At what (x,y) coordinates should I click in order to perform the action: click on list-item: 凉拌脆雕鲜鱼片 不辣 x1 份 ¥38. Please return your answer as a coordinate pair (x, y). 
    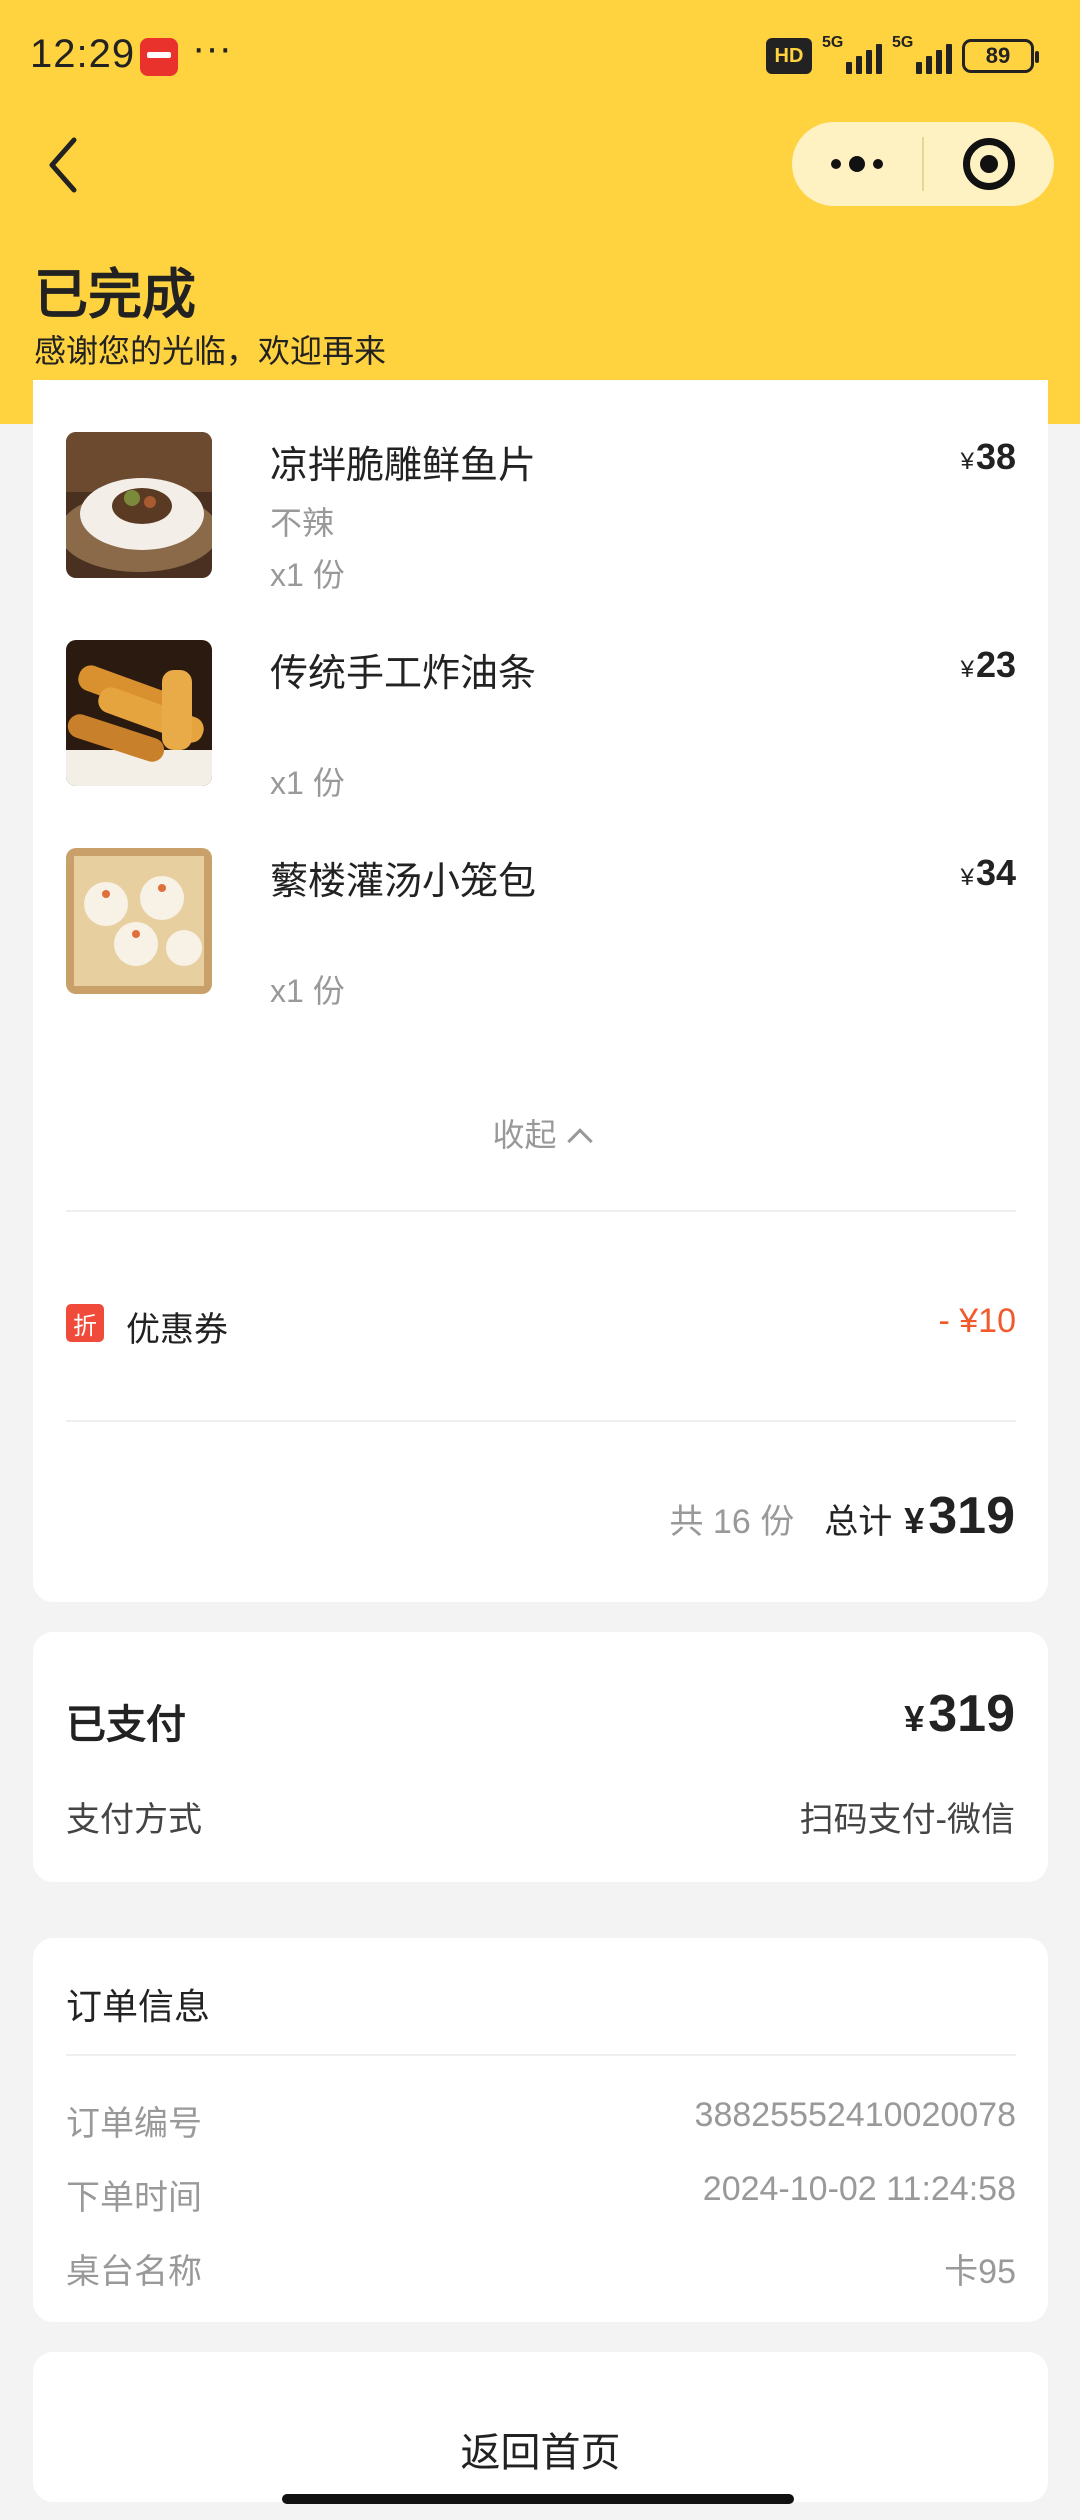
    Looking at the image, I should click on (541, 512).